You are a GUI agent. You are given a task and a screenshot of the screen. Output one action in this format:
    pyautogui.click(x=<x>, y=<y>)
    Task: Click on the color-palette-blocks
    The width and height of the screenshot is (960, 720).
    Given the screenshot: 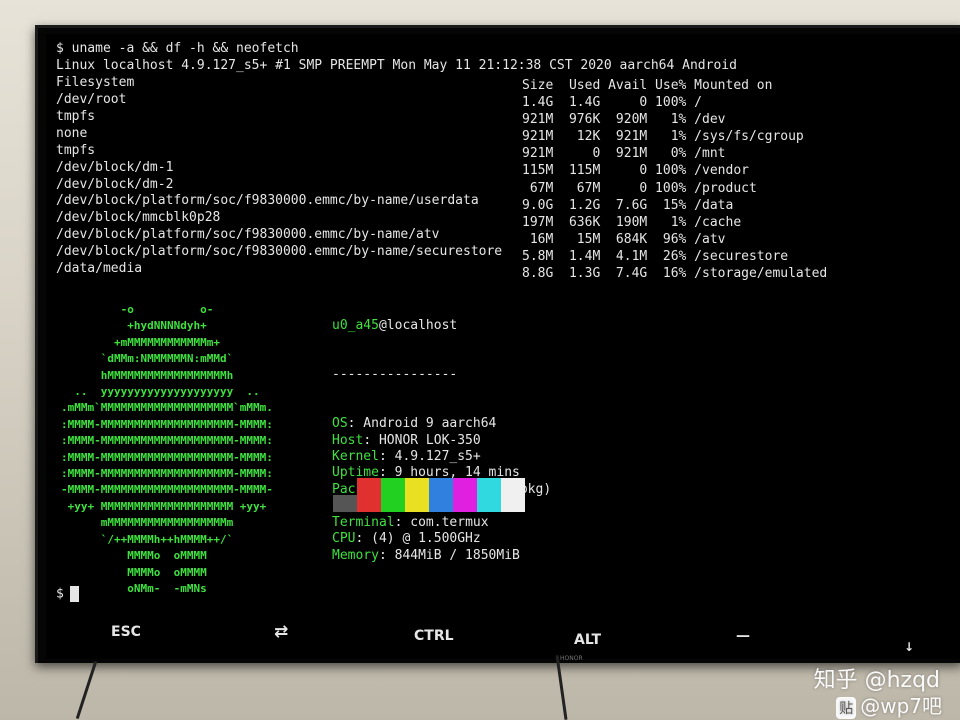 What is the action you would take?
    pyautogui.click(x=429, y=495)
    